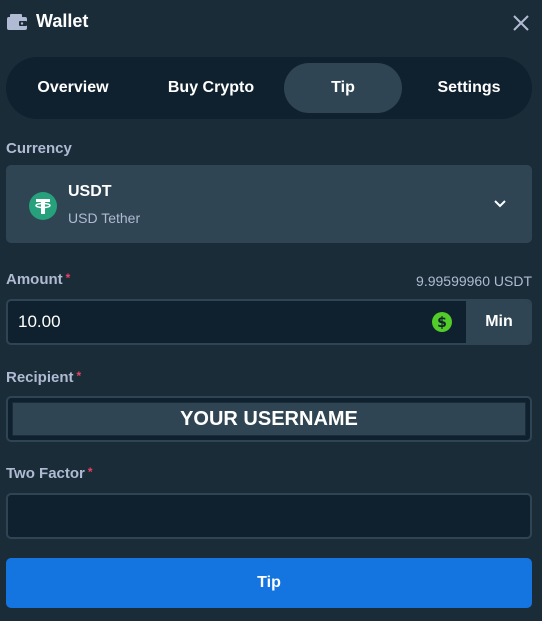 The width and height of the screenshot is (542, 621). I want to click on currency-label: Currency, so click(39, 148).